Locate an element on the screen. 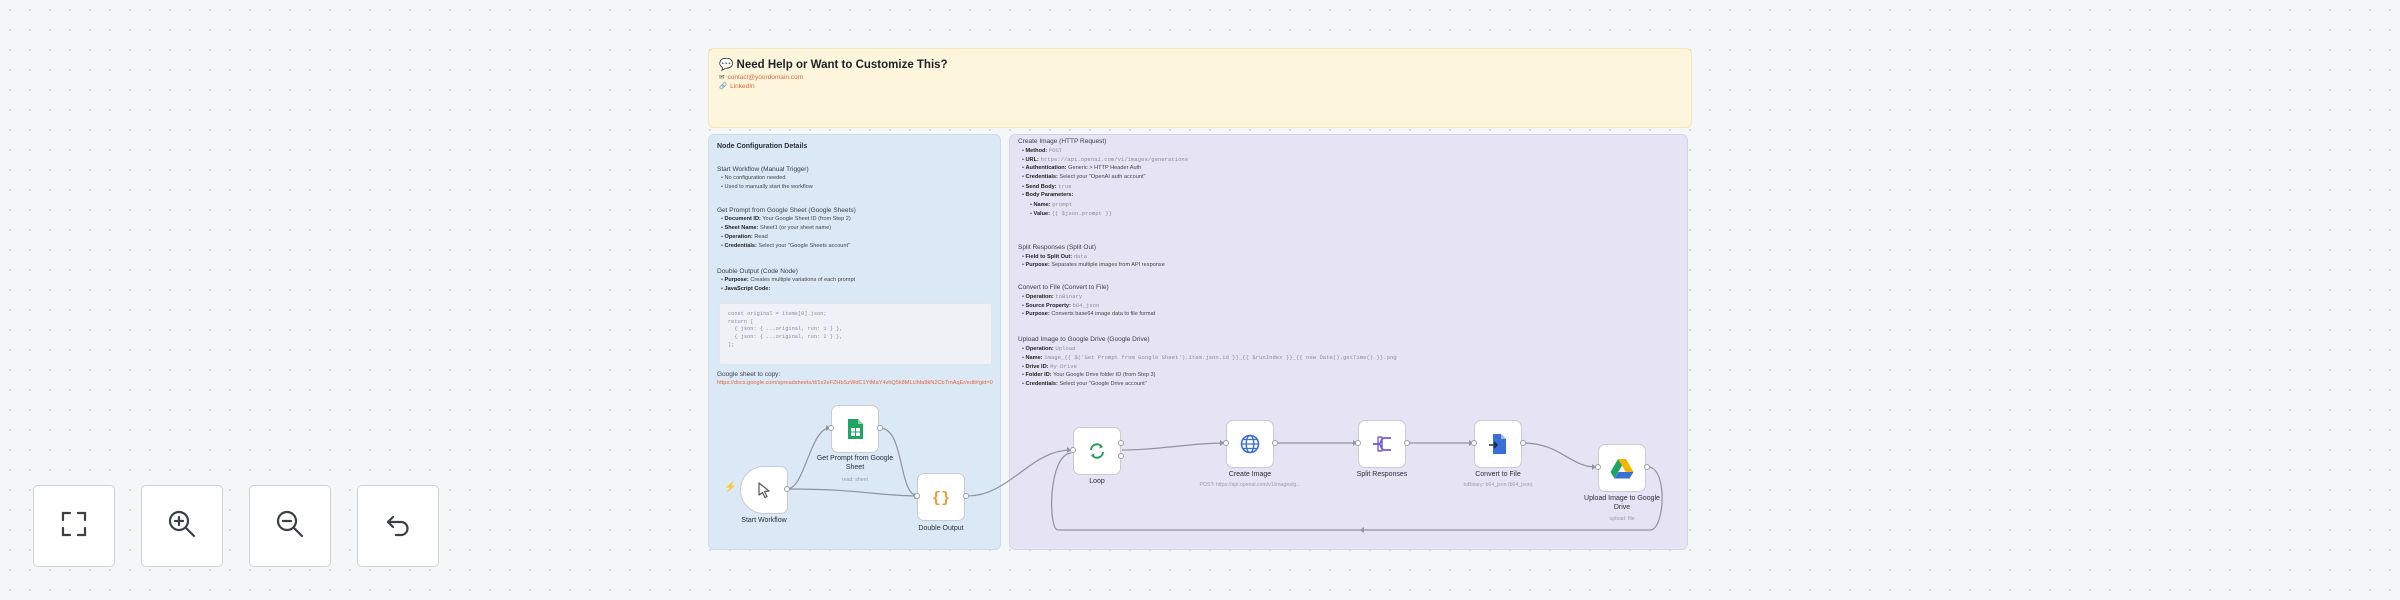  node-split-responses is located at coordinates (1382, 444).